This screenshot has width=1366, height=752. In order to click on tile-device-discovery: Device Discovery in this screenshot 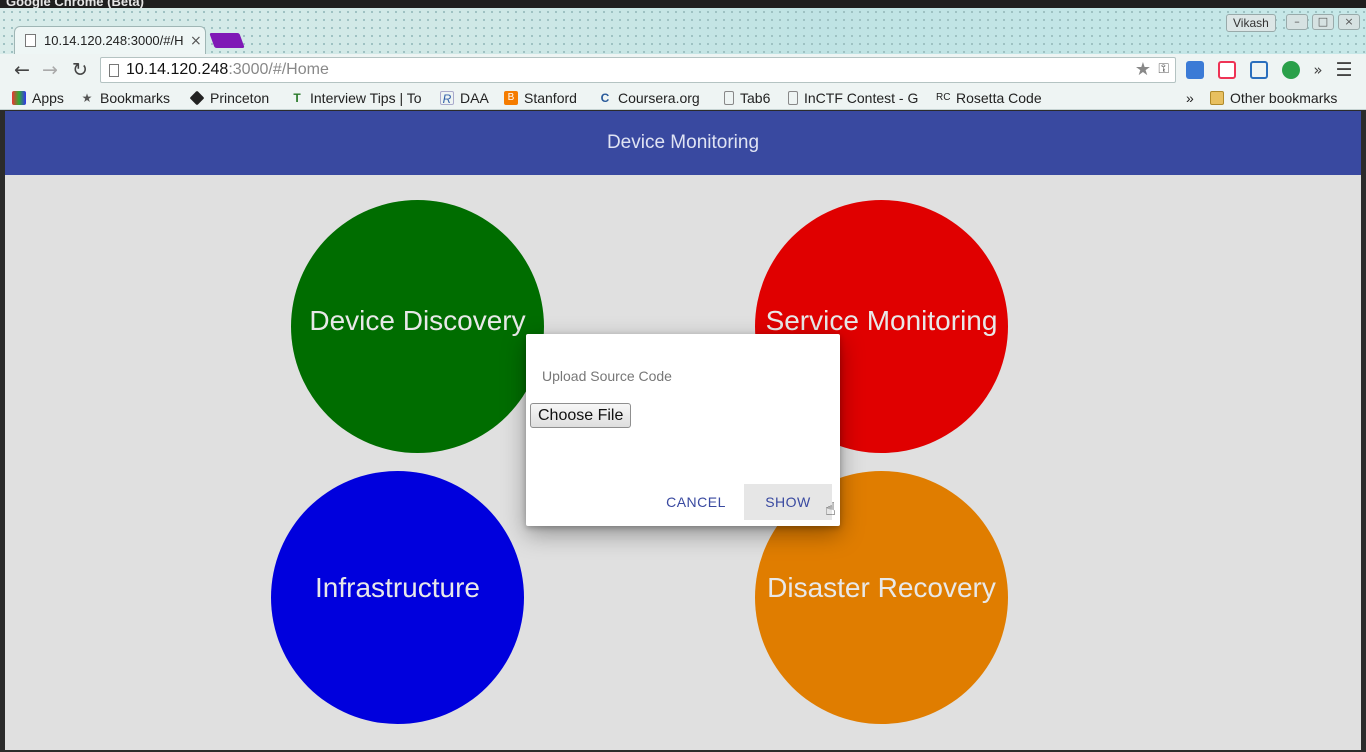, I will do `click(417, 326)`.